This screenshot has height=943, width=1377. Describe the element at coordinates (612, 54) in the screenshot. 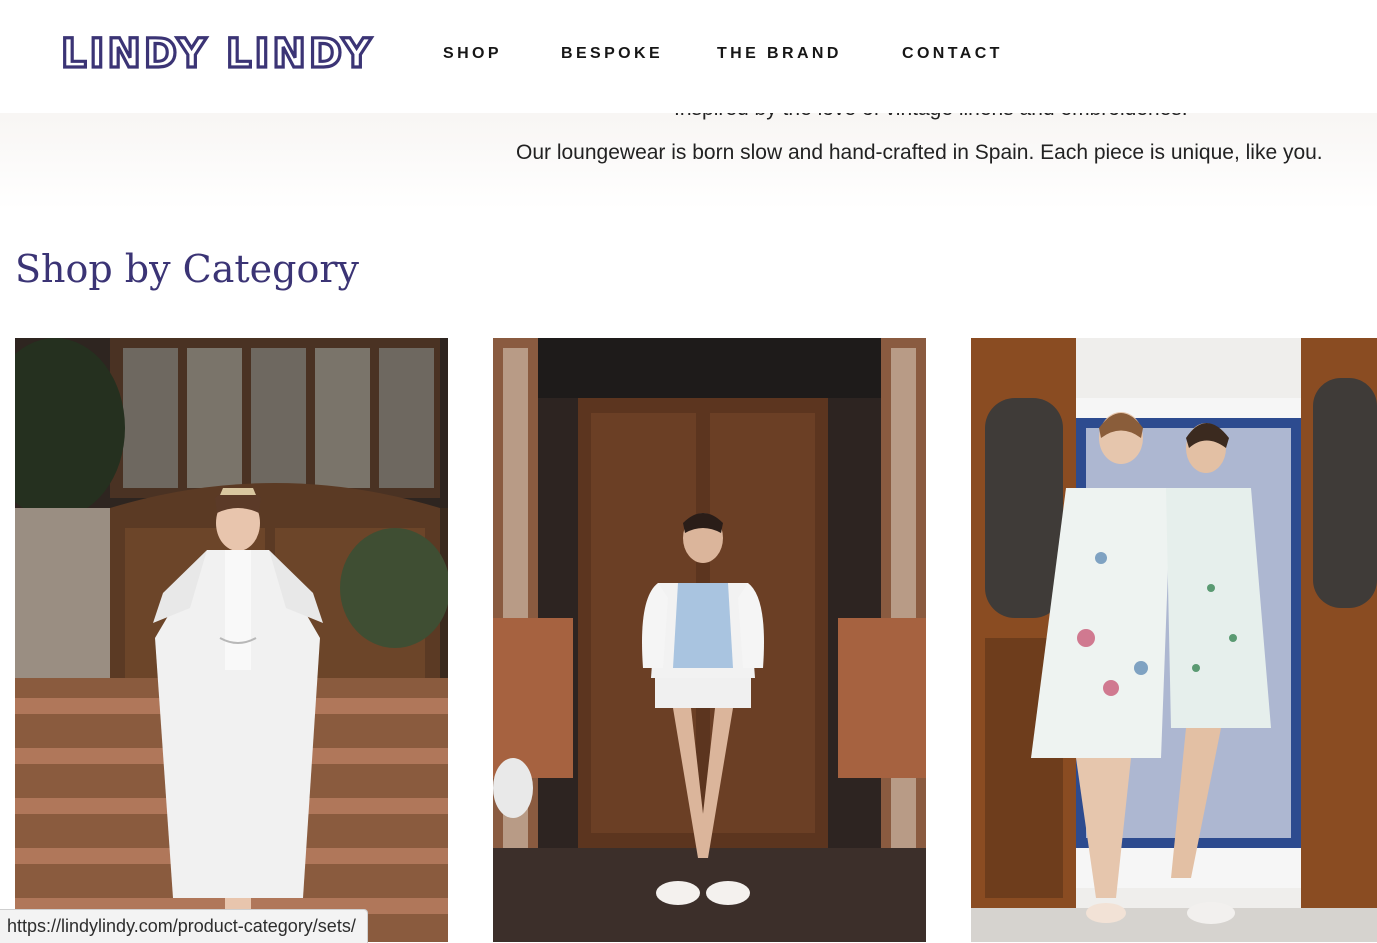

I see `nav-item-bespoke: BESPOKE` at that location.